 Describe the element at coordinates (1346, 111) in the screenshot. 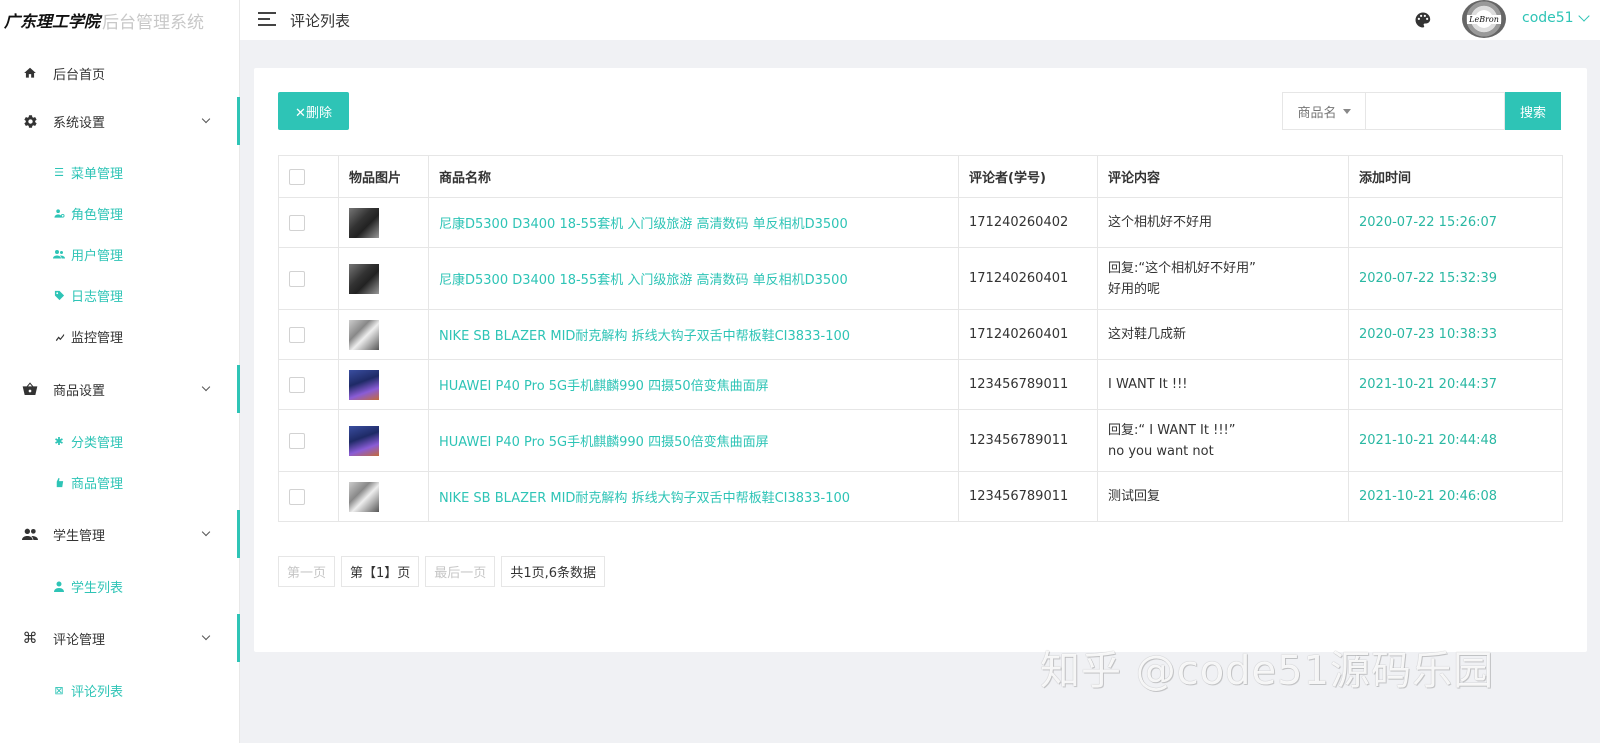

I see `caret-down-icon` at that location.